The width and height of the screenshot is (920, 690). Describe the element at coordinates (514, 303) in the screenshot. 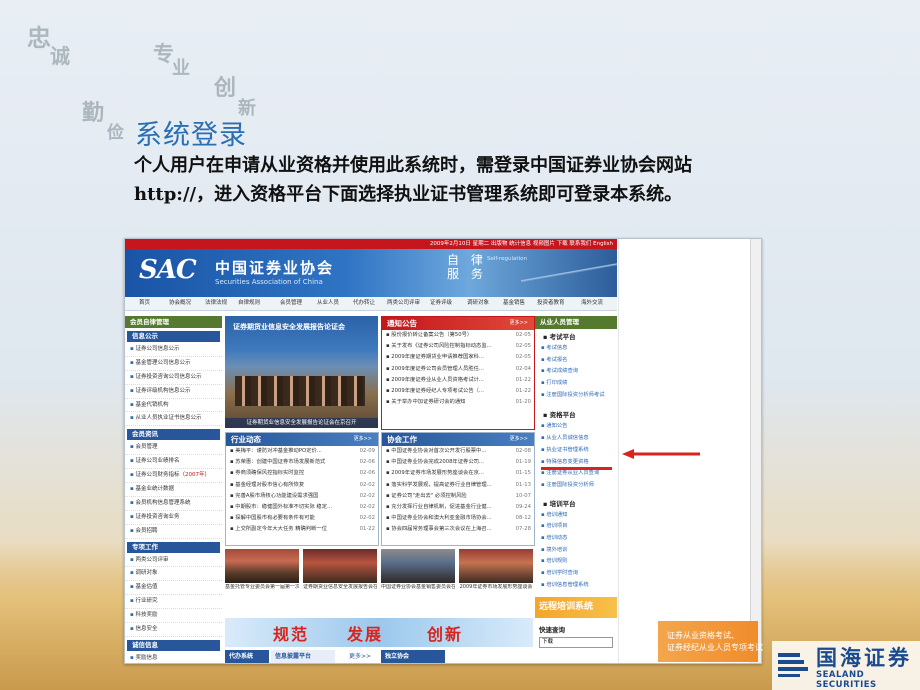

I see `nav-item: 基金销售` at that location.